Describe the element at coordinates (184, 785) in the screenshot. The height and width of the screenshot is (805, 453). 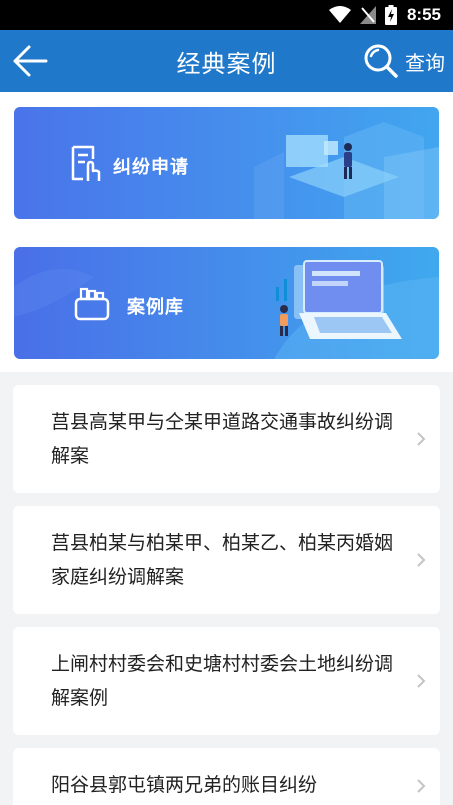
I see `case-title: 阳谷县郭屯镇两兄弟的账目纠纷` at that location.